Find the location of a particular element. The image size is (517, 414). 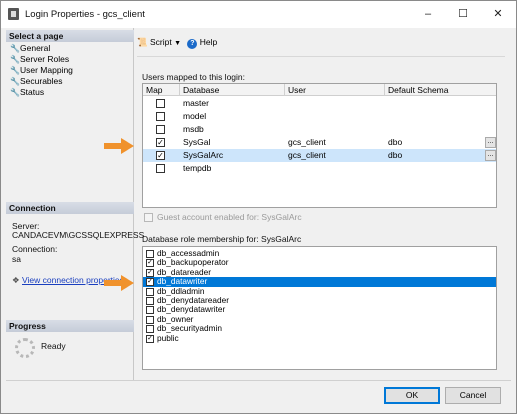

page-item-user-mapping: 🔧User Mapping is located at coordinates (41, 70).